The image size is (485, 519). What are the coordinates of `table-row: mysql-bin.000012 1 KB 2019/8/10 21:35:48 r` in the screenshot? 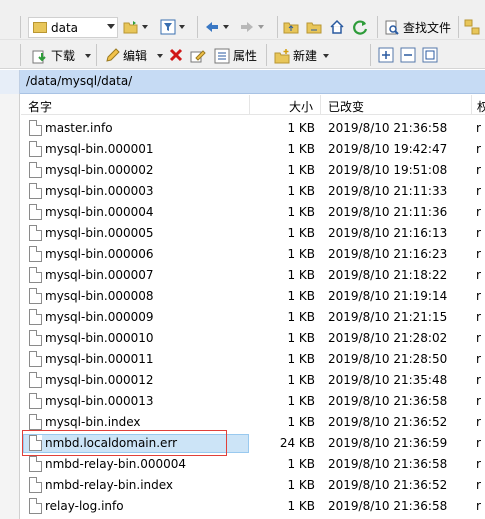 It's located at (253, 380).